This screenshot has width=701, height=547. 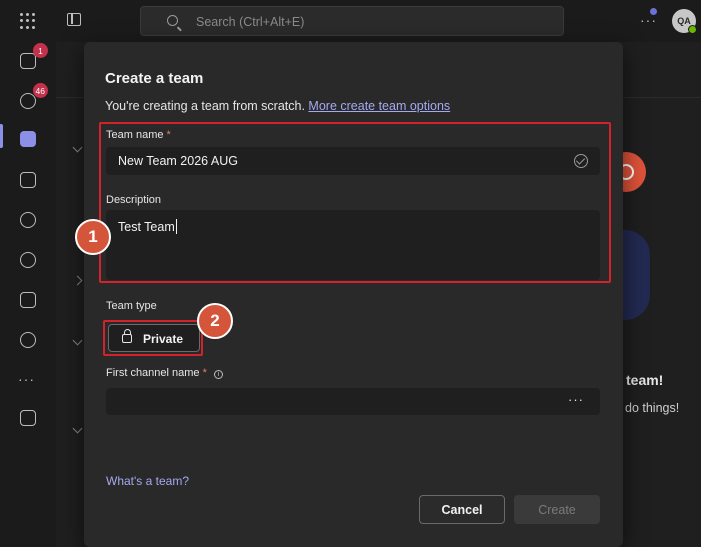 I want to click on chat-badge: 46, so click(x=40, y=90).